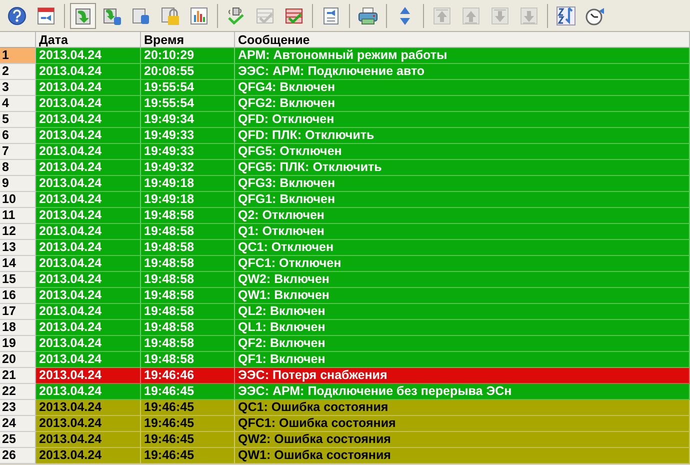 This screenshot has width=690, height=465. What do you see at coordinates (462, 376) in the screenshot?
I see `table-cell: ЭЭС: Потеря снабжения` at bounding box center [462, 376].